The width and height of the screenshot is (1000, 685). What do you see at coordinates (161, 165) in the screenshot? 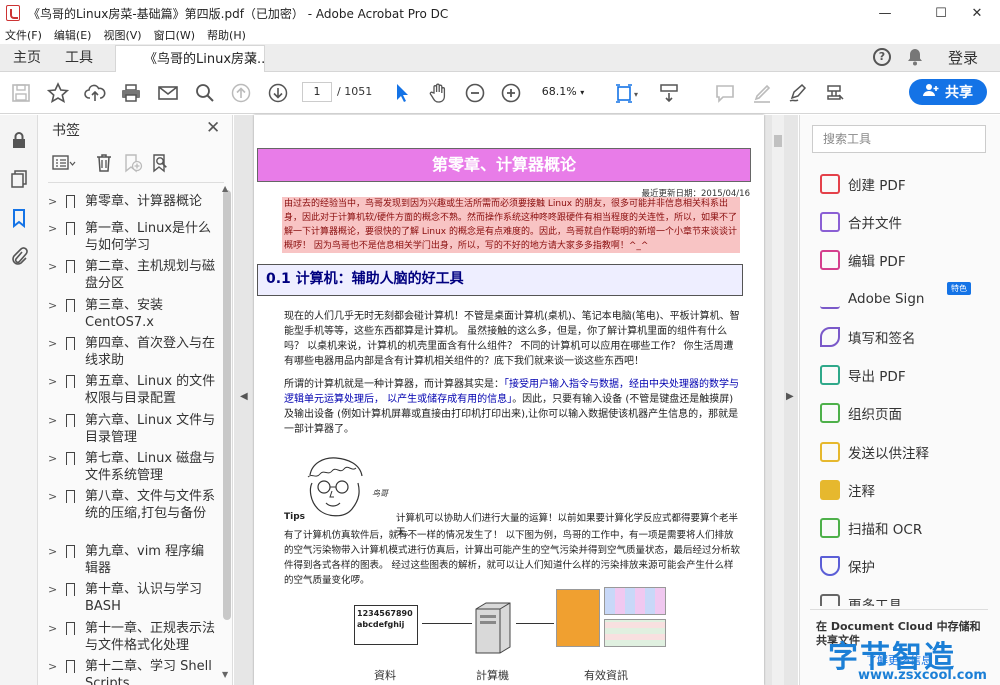
I see `find-bookmark-icon` at bounding box center [161, 165].